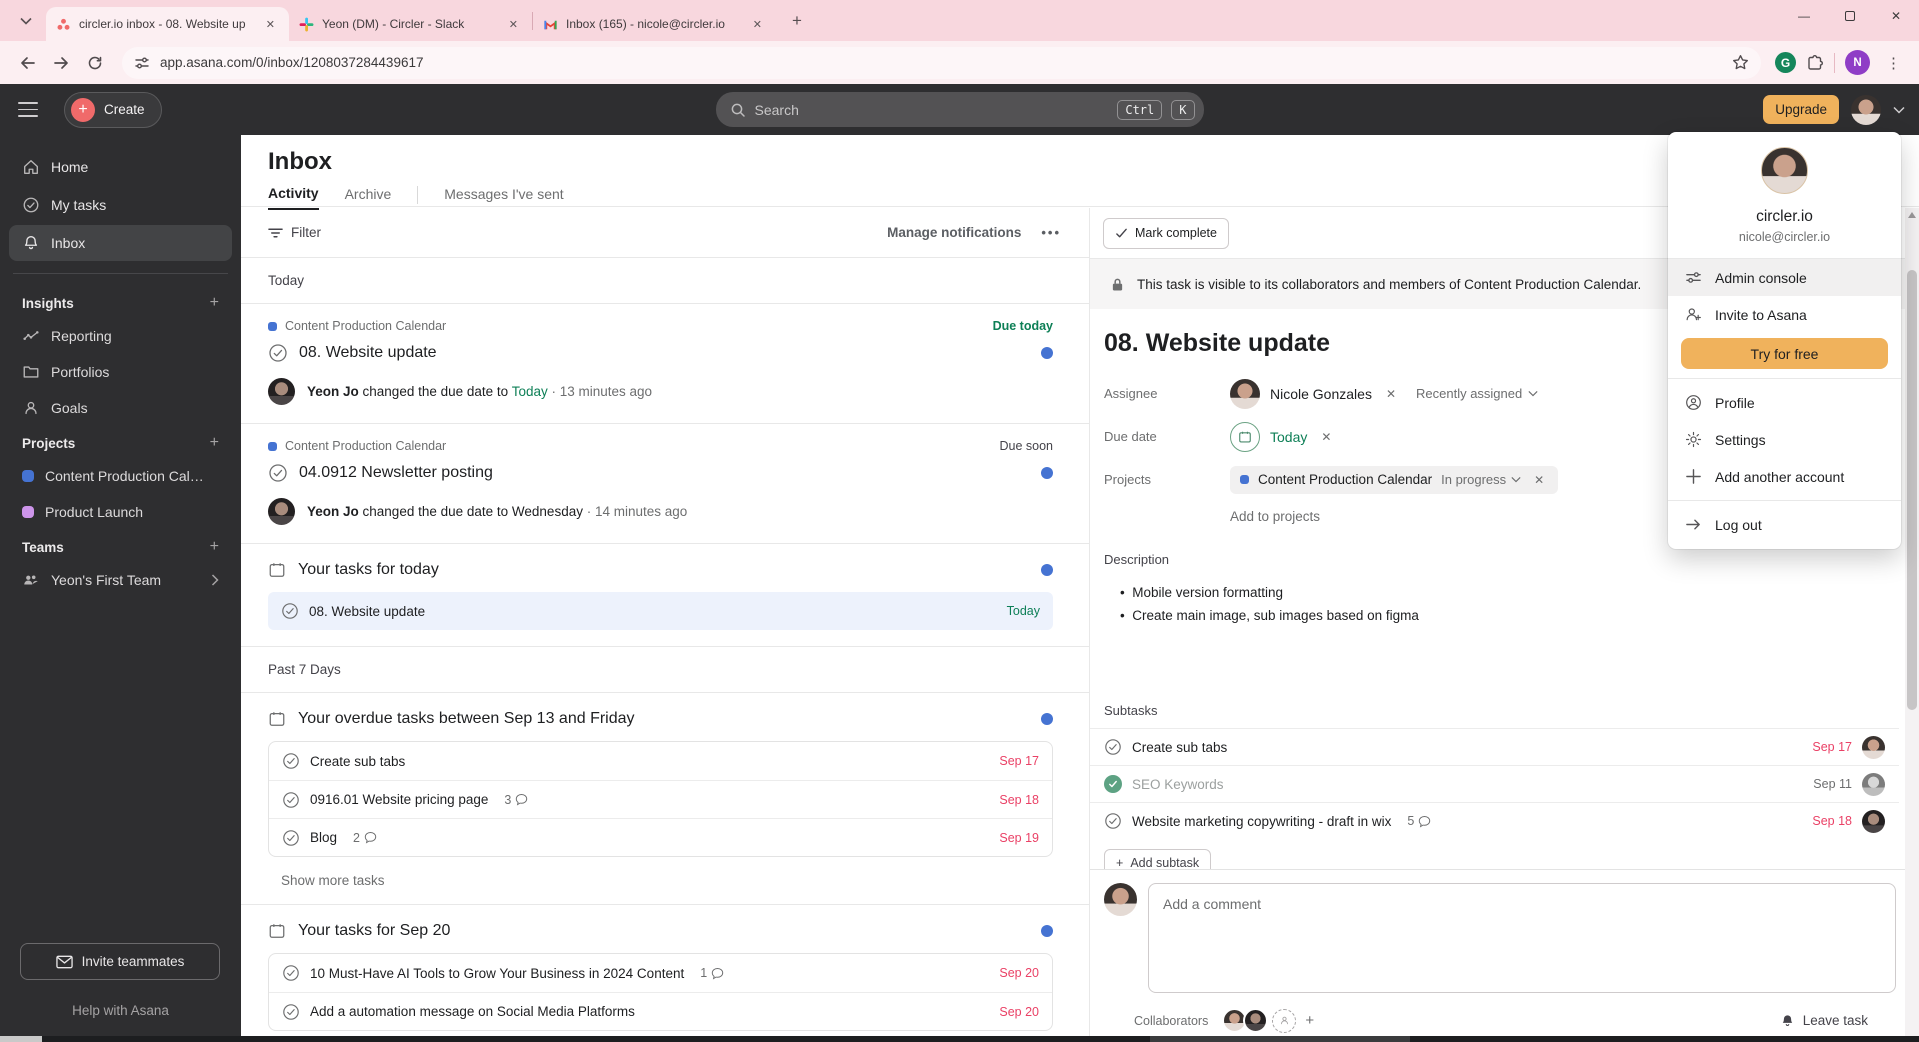  What do you see at coordinates (1804, 16) in the screenshot?
I see `window-minimize-button: —` at bounding box center [1804, 16].